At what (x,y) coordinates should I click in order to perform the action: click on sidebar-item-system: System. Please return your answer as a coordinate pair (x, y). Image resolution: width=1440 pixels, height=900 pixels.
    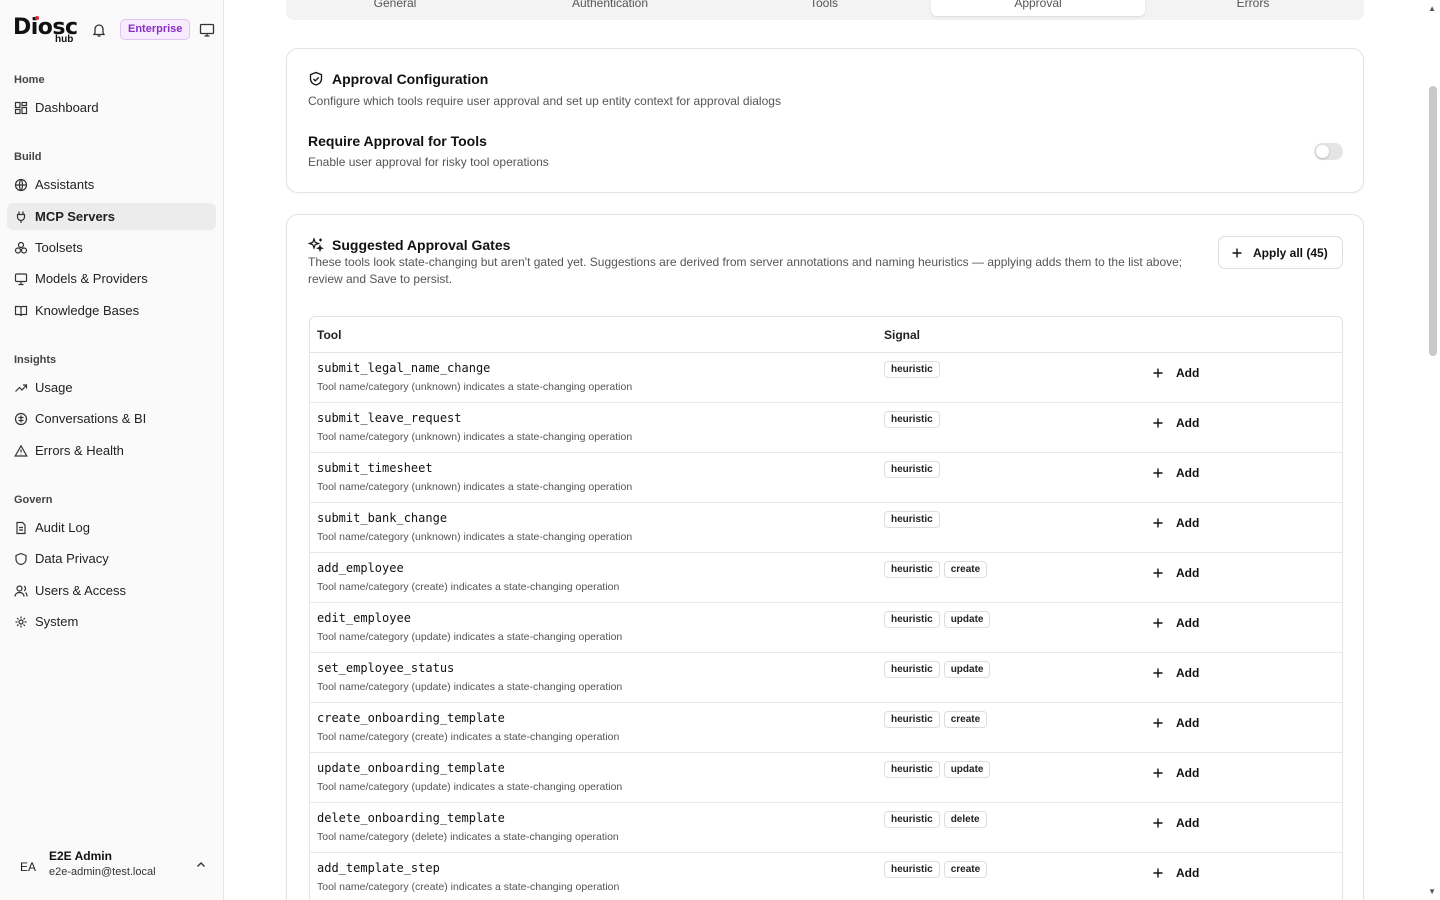
    Looking at the image, I should click on (111, 621).